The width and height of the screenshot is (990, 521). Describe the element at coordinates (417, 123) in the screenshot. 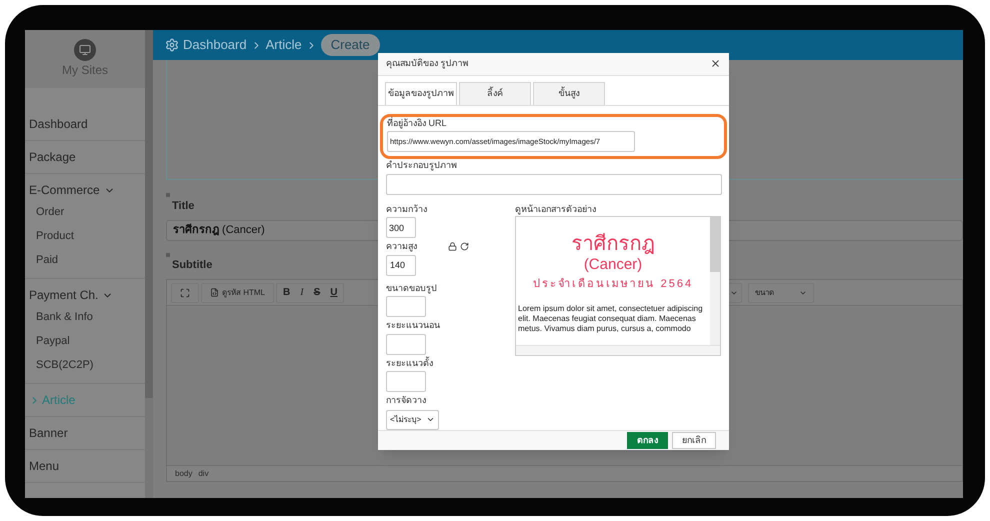

I see `field-label: ที่อยู่อ้างอิง URL` at that location.